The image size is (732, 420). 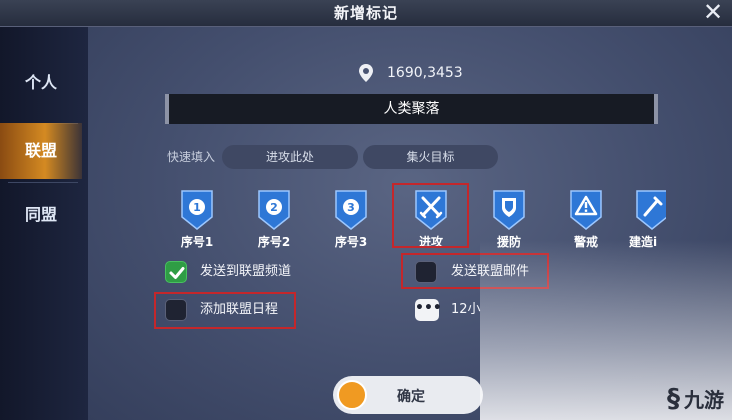 I want to click on dialog-title: 新增标记, so click(x=365, y=13).